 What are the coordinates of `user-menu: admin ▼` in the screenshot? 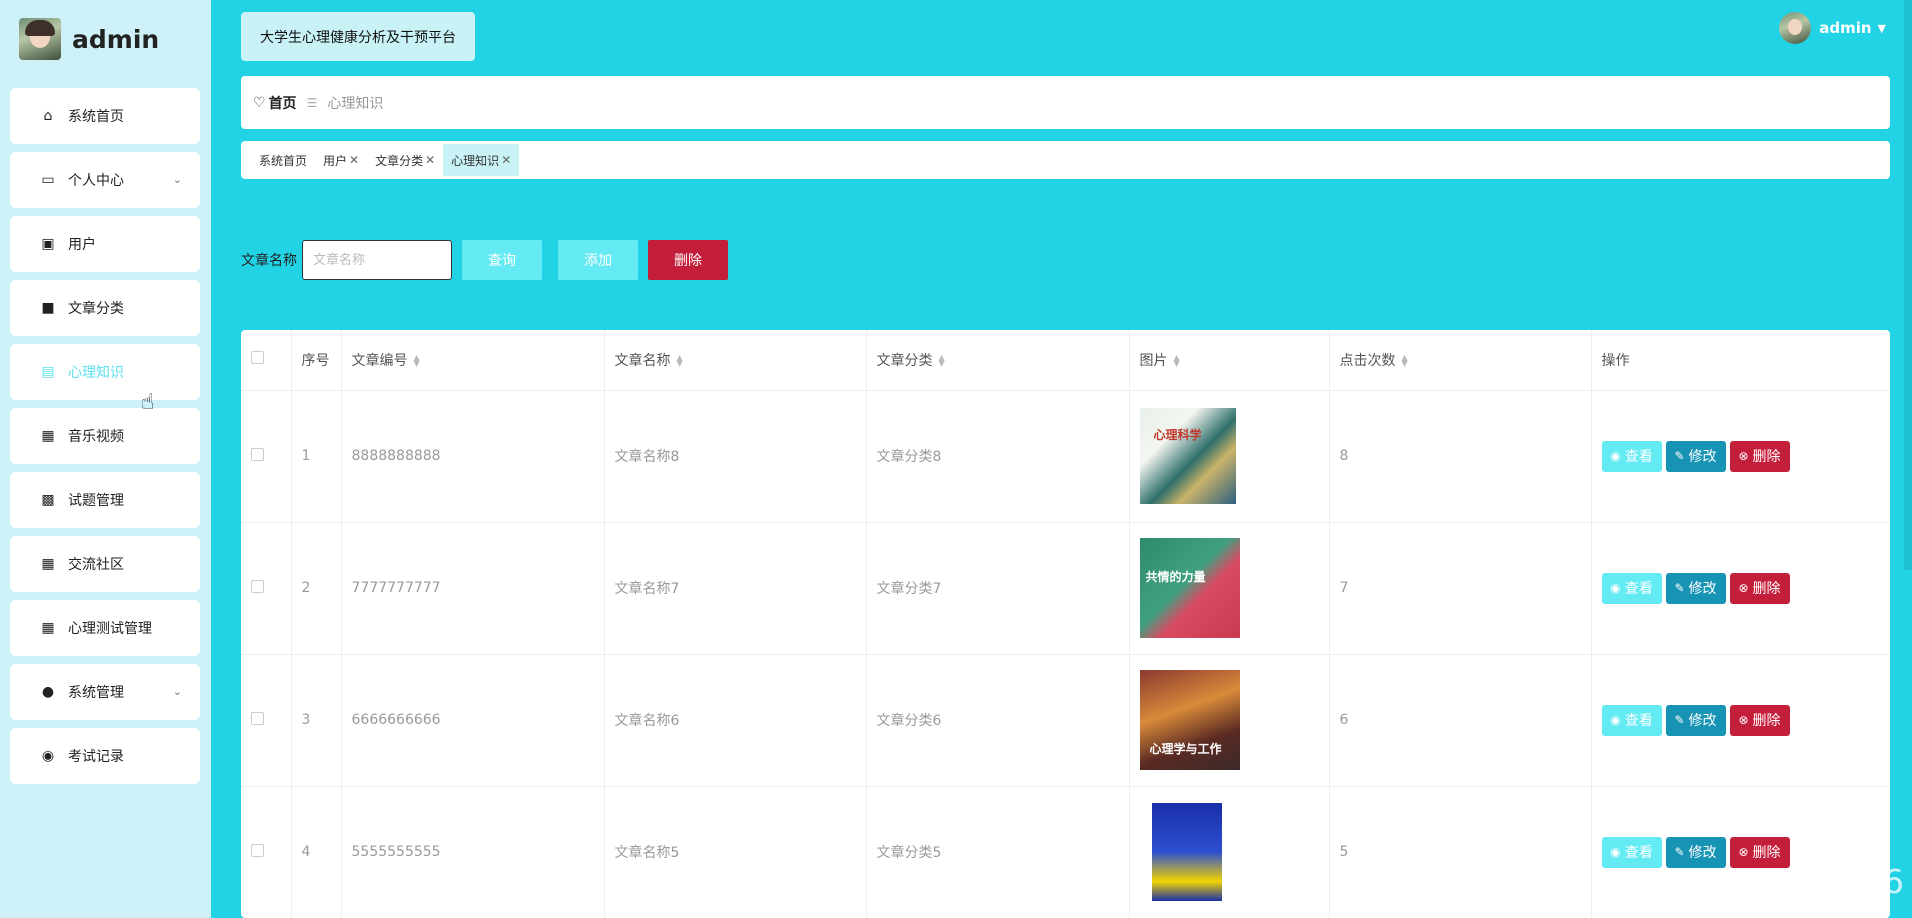 It's located at (1832, 28).